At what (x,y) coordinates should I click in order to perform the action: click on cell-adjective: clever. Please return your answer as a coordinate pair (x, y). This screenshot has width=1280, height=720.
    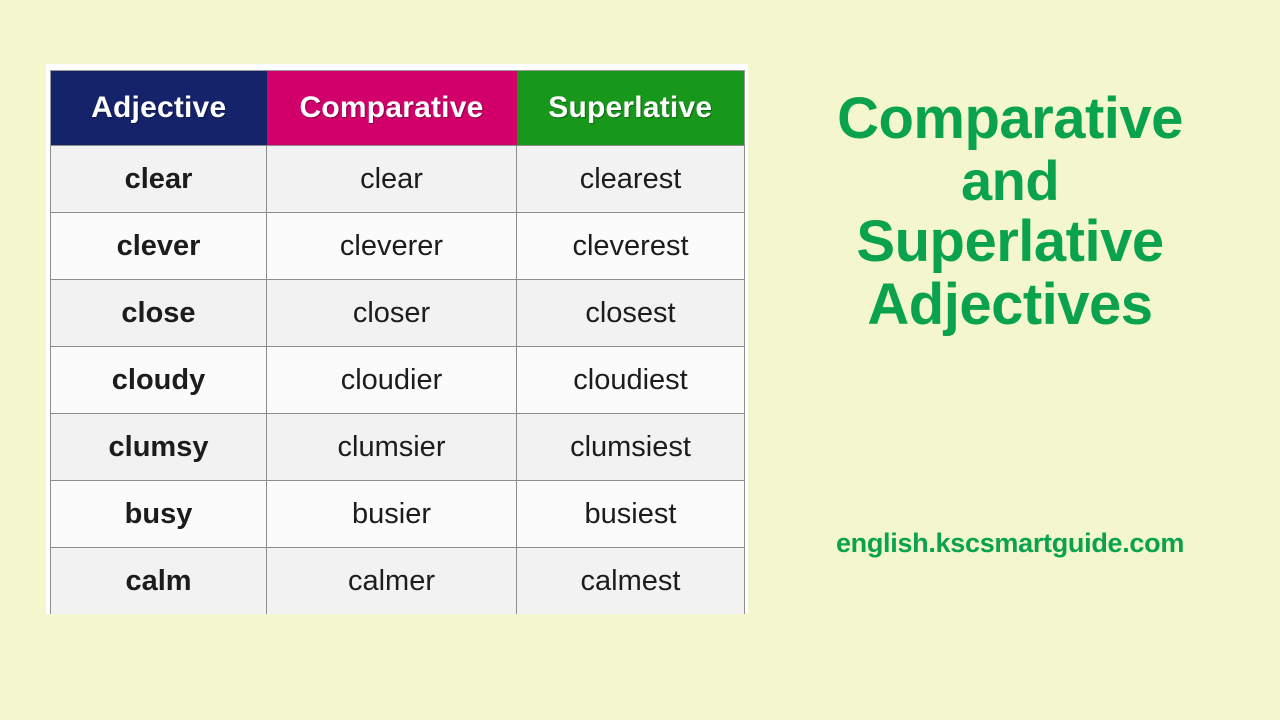
    Looking at the image, I should click on (158, 246).